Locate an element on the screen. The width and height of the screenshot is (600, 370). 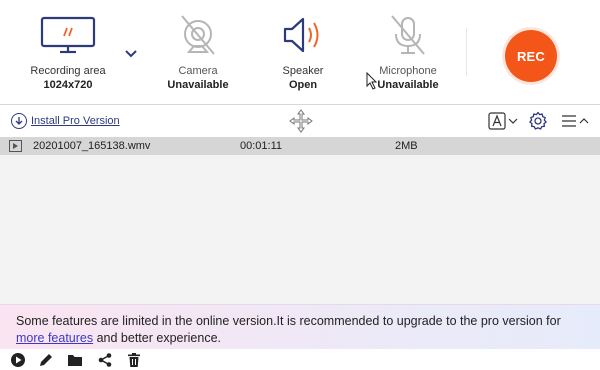
open-folder-button is located at coordinates (75, 360).